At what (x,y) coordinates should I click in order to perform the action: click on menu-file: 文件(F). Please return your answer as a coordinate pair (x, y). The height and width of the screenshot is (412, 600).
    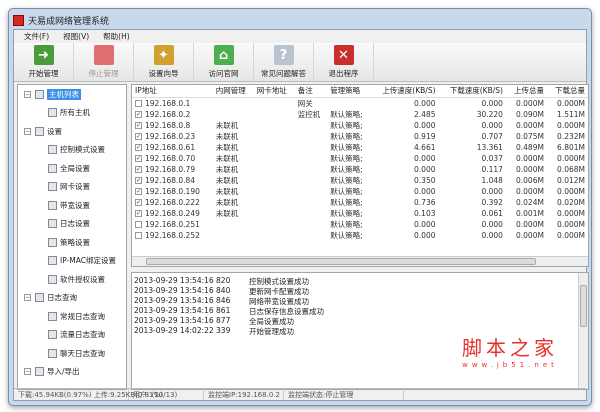
    Looking at the image, I should click on (36, 36).